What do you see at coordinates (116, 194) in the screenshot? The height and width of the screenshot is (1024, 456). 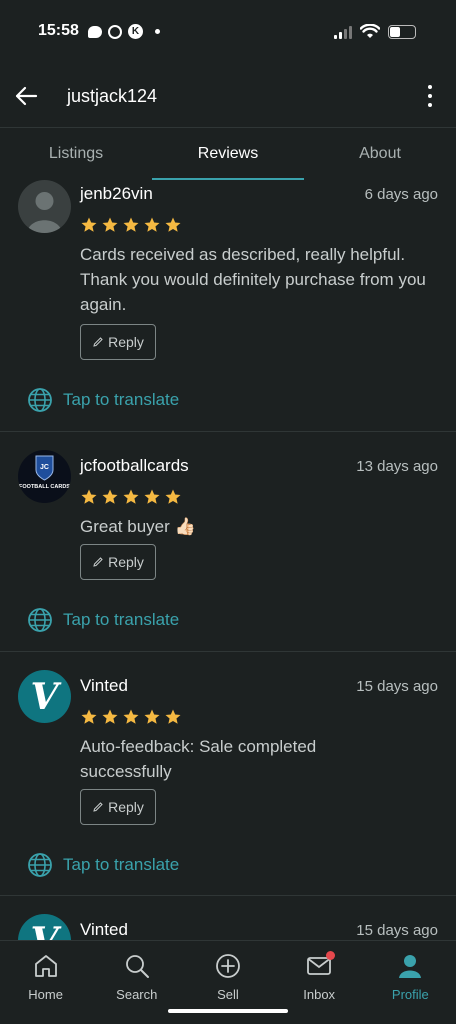 I see `reviewer-name: jenb26vin` at bounding box center [116, 194].